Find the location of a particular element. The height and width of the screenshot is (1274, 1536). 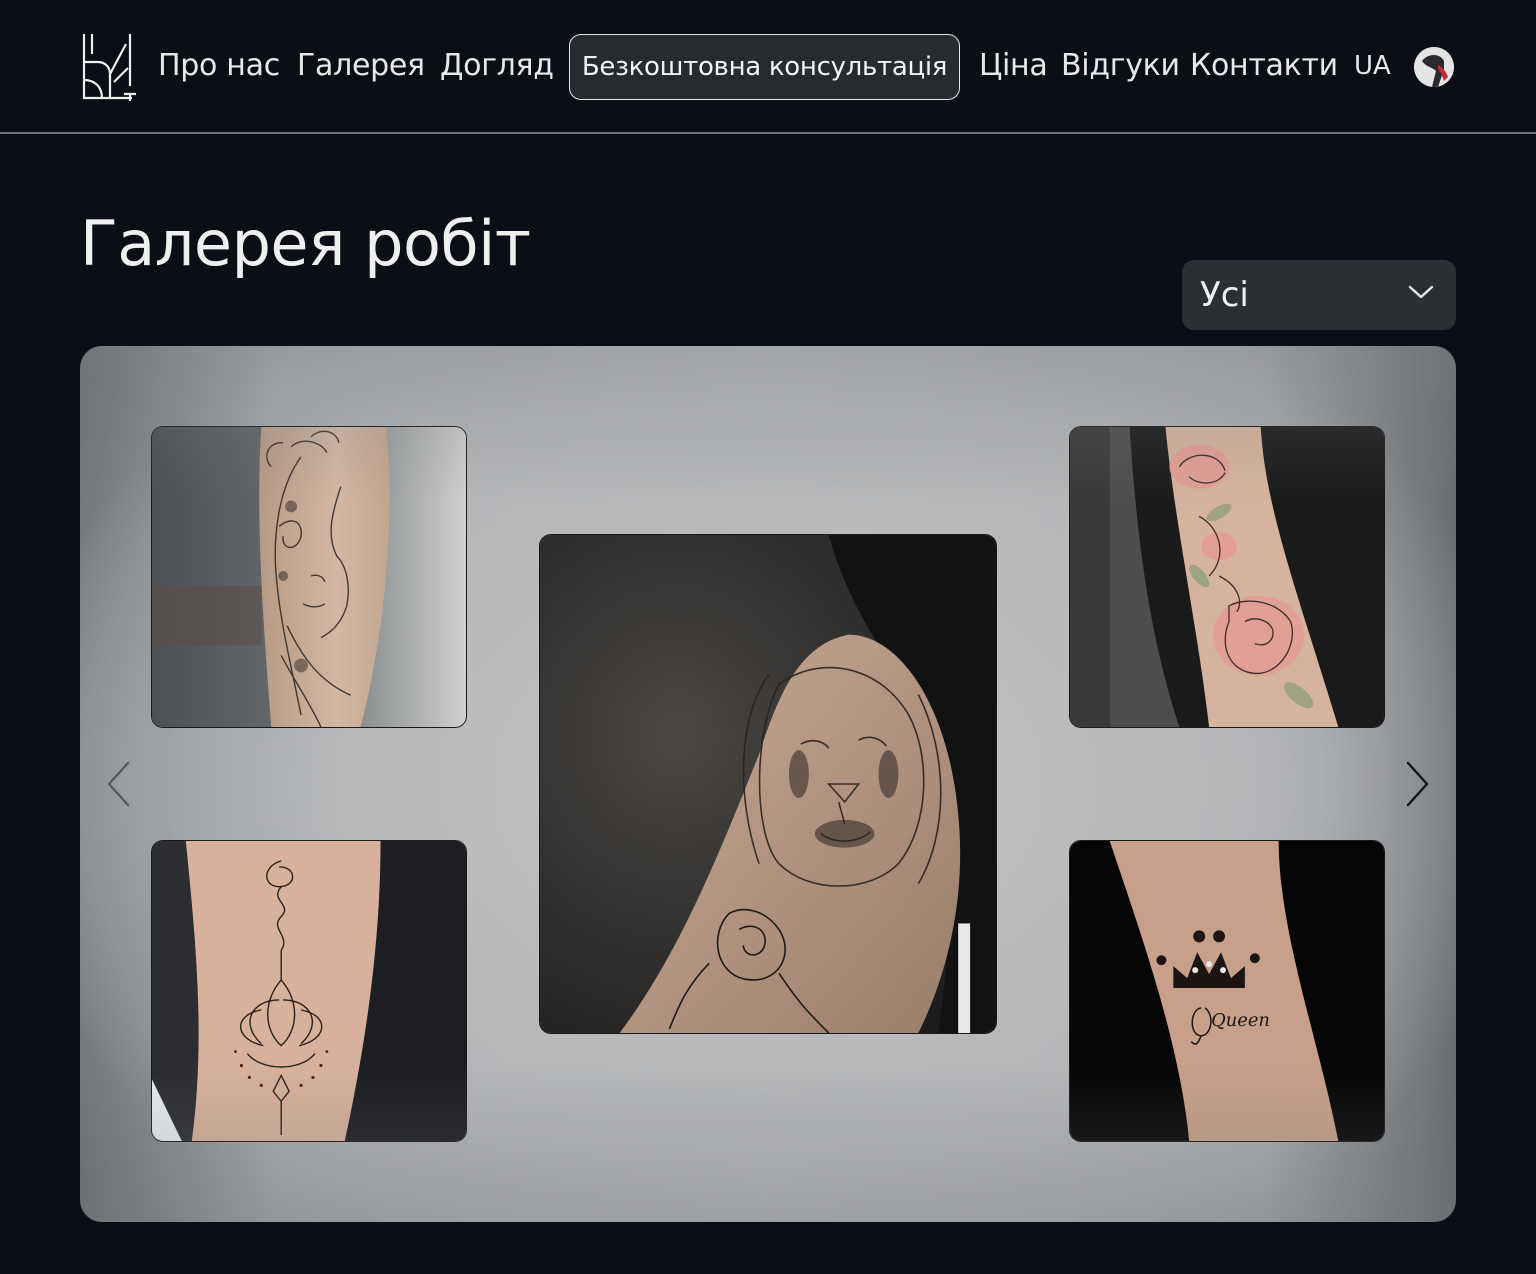

nav-contacts: Контакти is located at coordinates (1264, 66).